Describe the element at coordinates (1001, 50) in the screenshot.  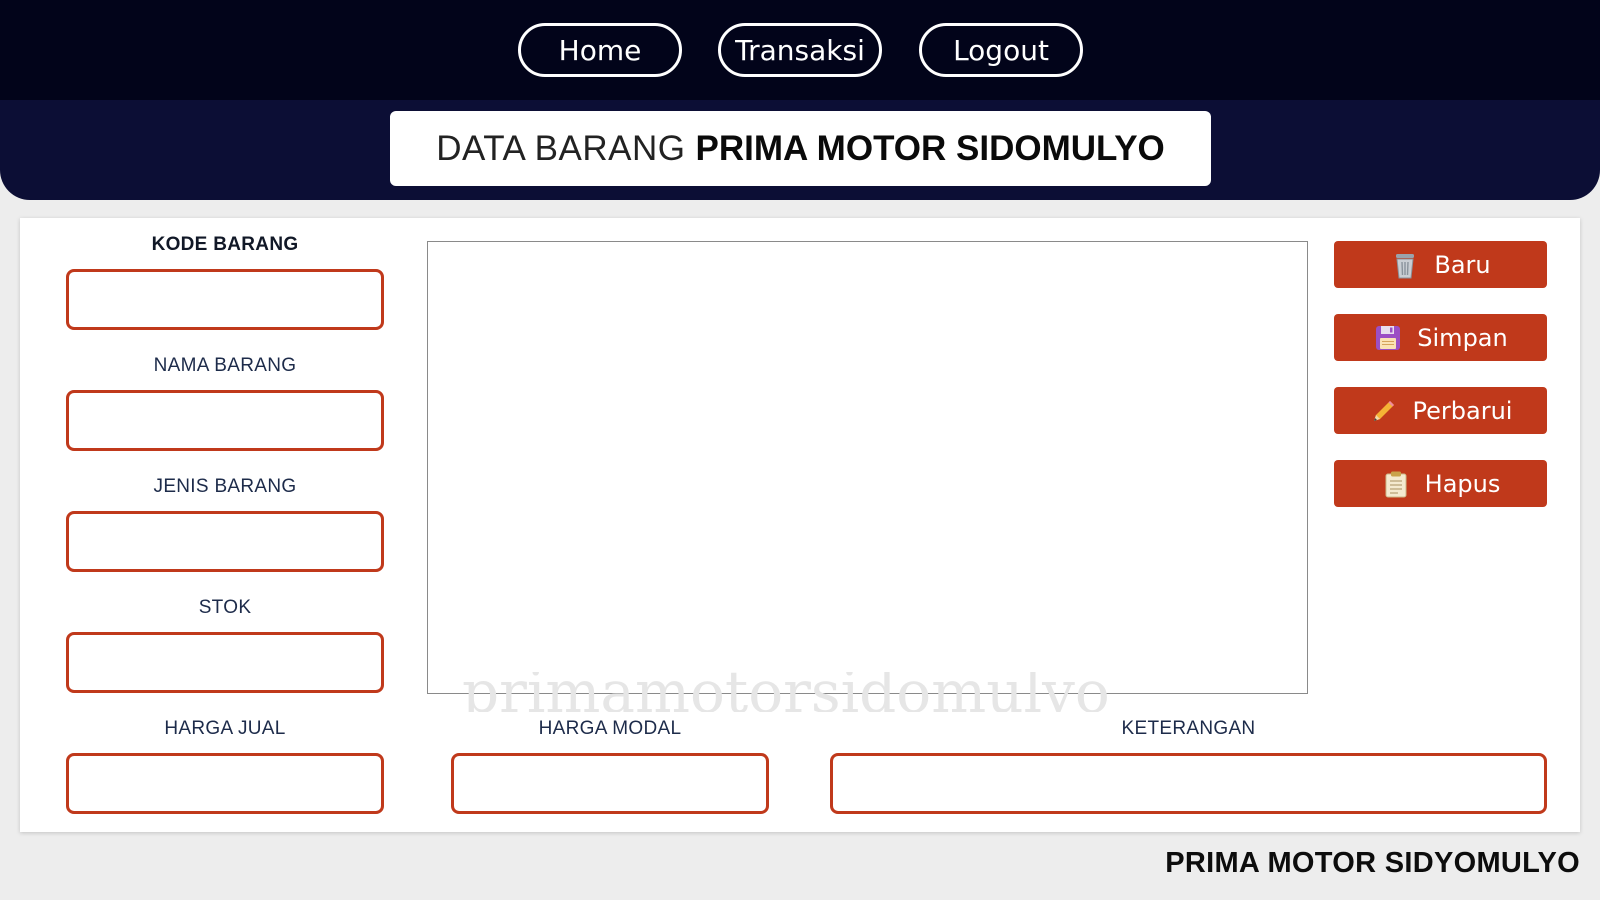
I see `logout-button: Logout` at that location.